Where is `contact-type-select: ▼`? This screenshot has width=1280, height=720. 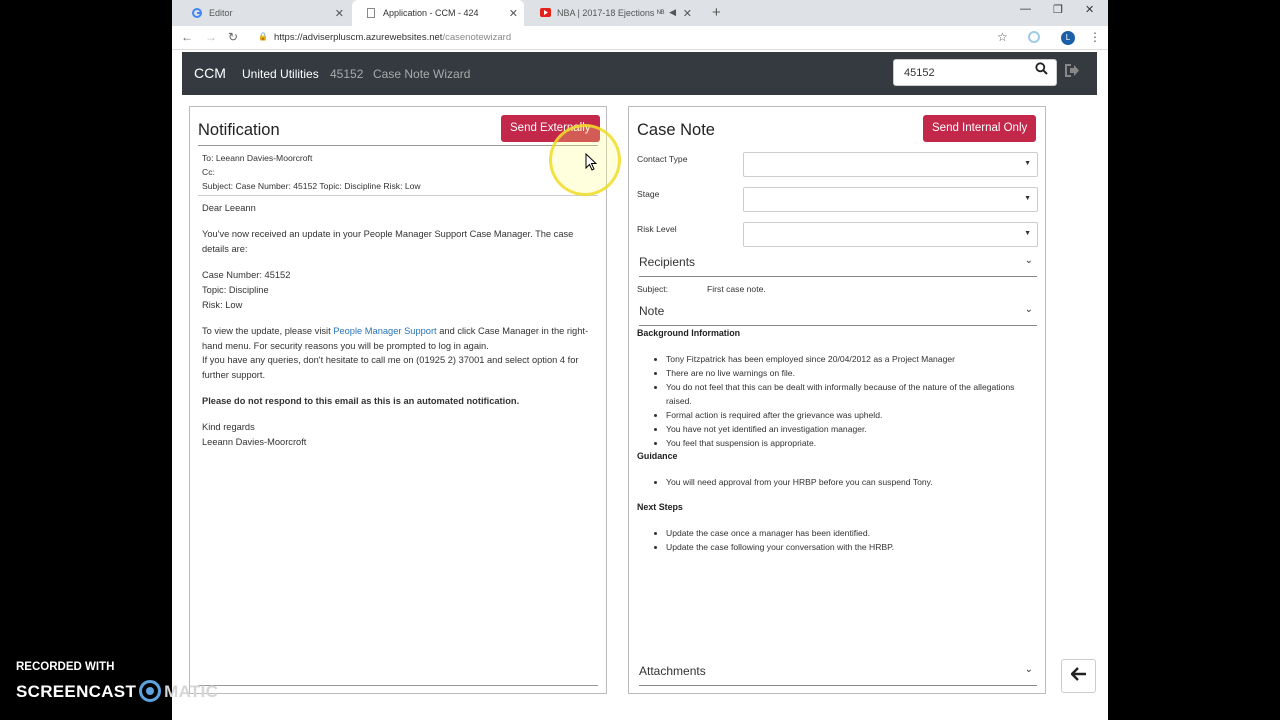 contact-type-select: ▼ is located at coordinates (890, 164).